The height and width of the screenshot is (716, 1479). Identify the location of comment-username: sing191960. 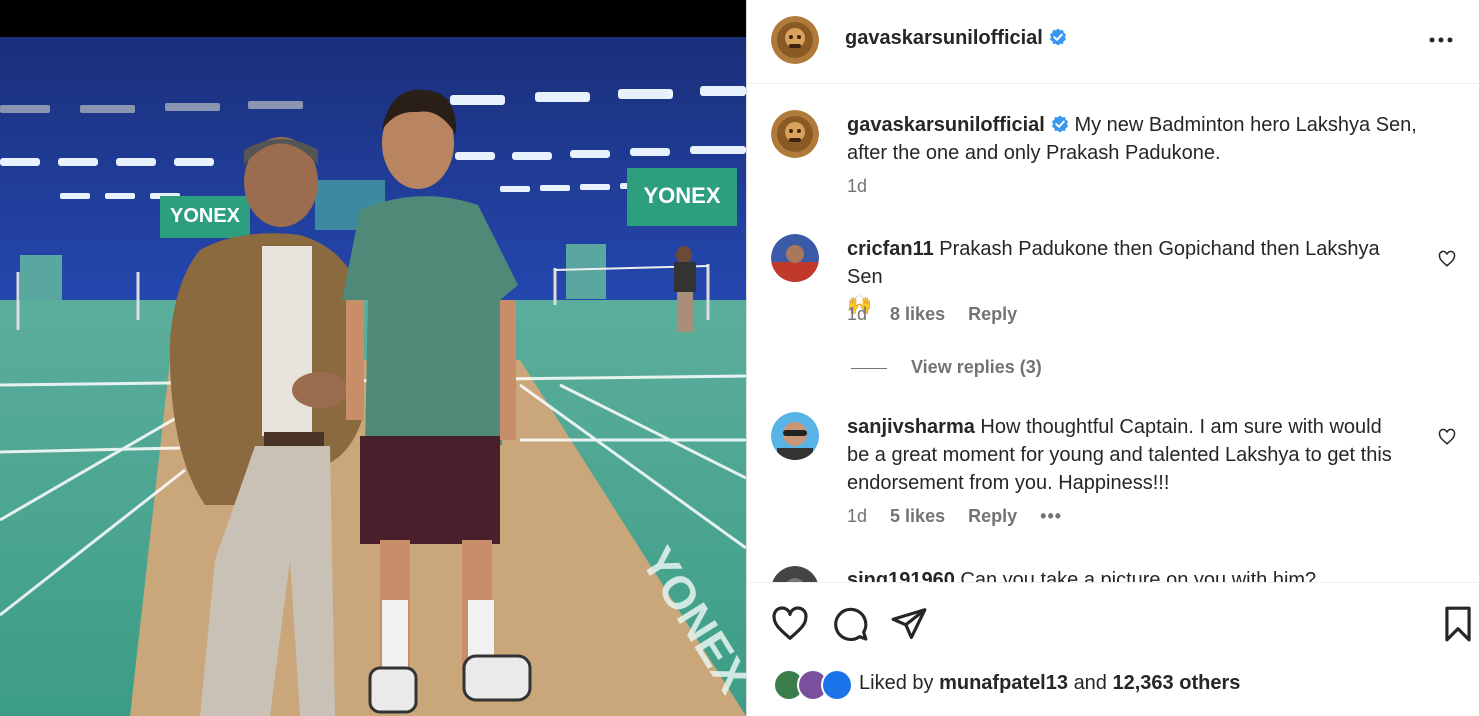
(901, 575).